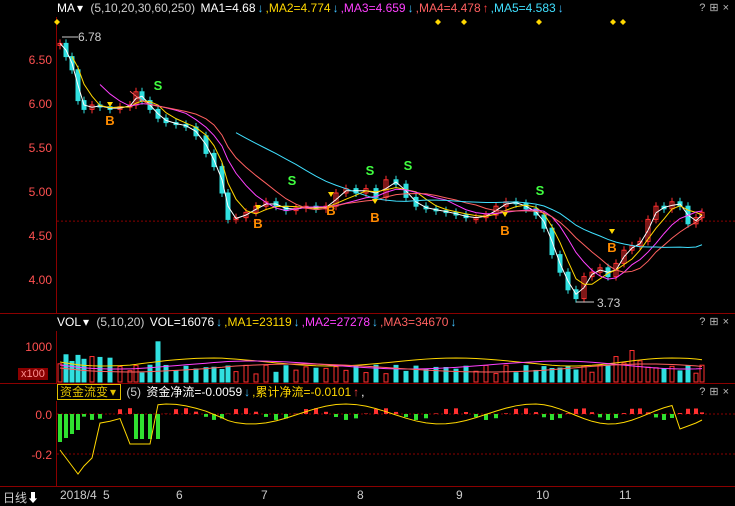 This screenshot has width=735, height=506. I want to click on x-tick-label: 6, so click(179, 495).